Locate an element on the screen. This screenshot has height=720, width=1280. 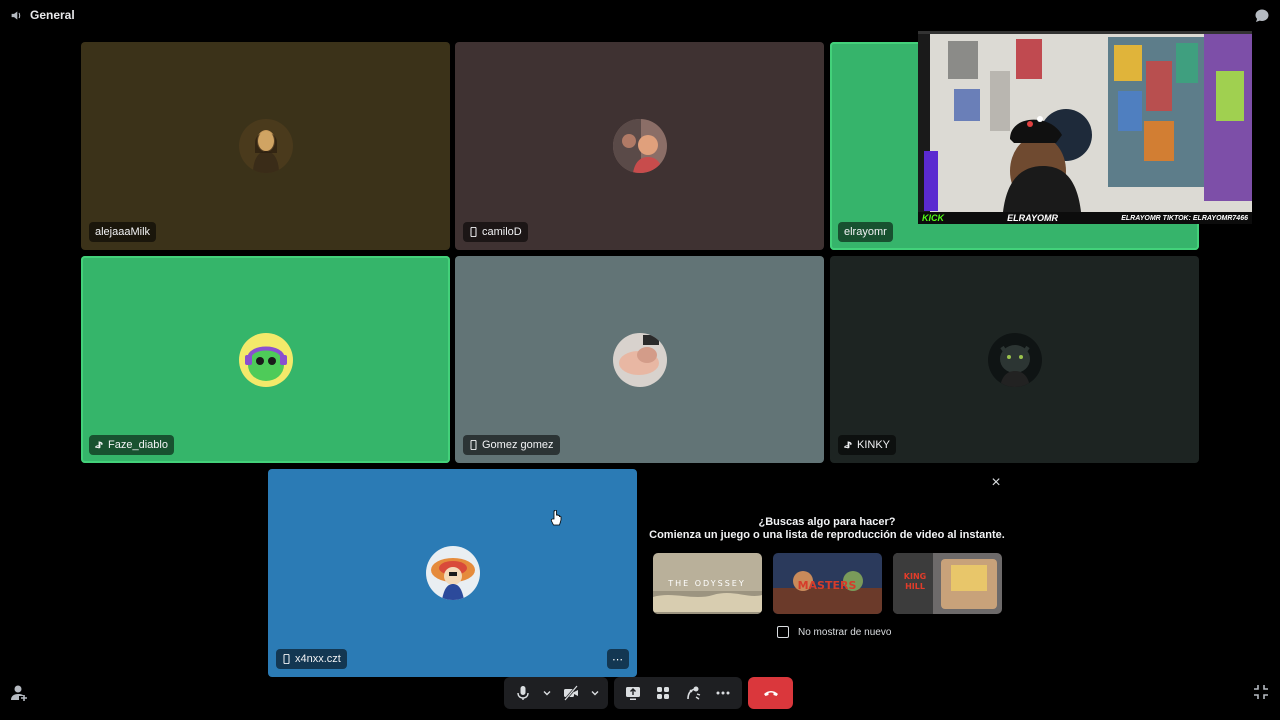
webcam-feed is located at coordinates (1085, 127).